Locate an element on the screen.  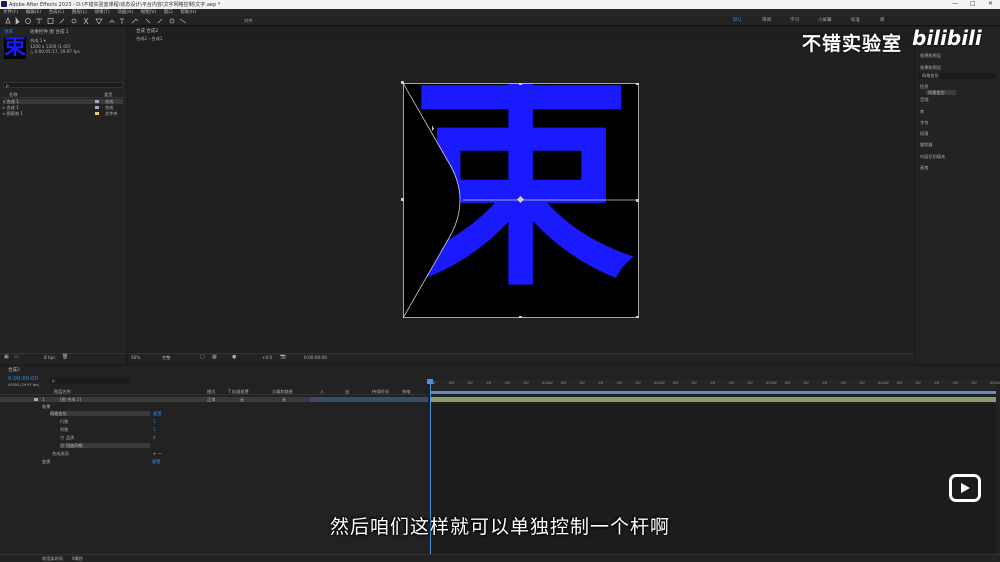
panel-effects-presets: 效果和预设 is located at coordinates (930, 68).